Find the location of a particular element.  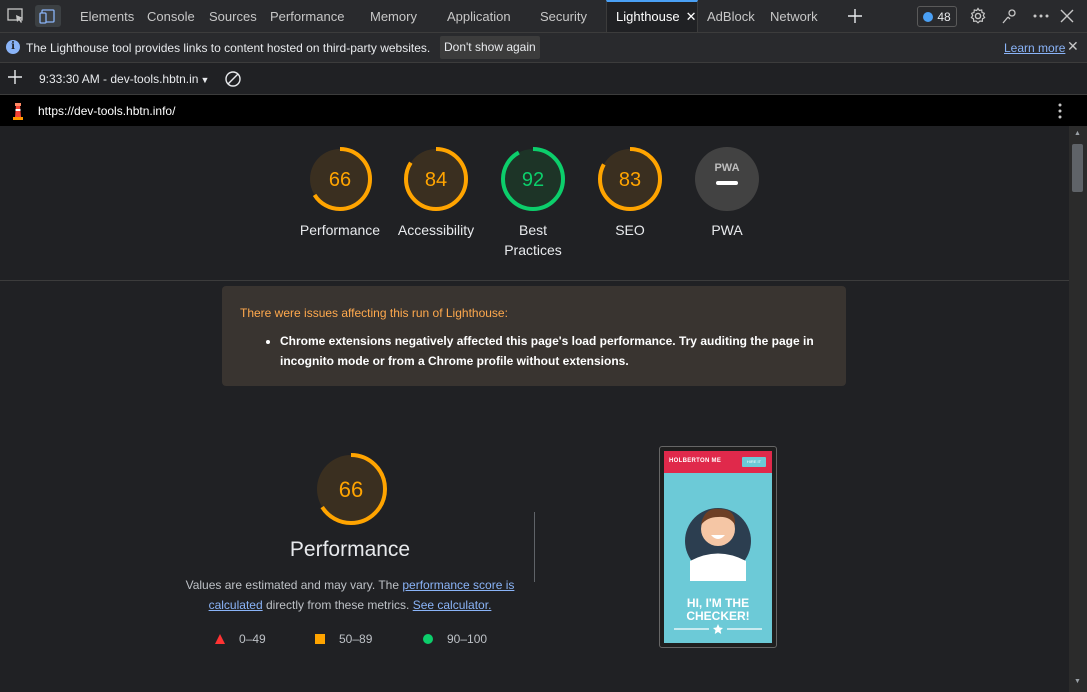

report-selector: 9:33:30 AM - dev-tools.hbtn.in ▼ is located at coordinates (124, 79).